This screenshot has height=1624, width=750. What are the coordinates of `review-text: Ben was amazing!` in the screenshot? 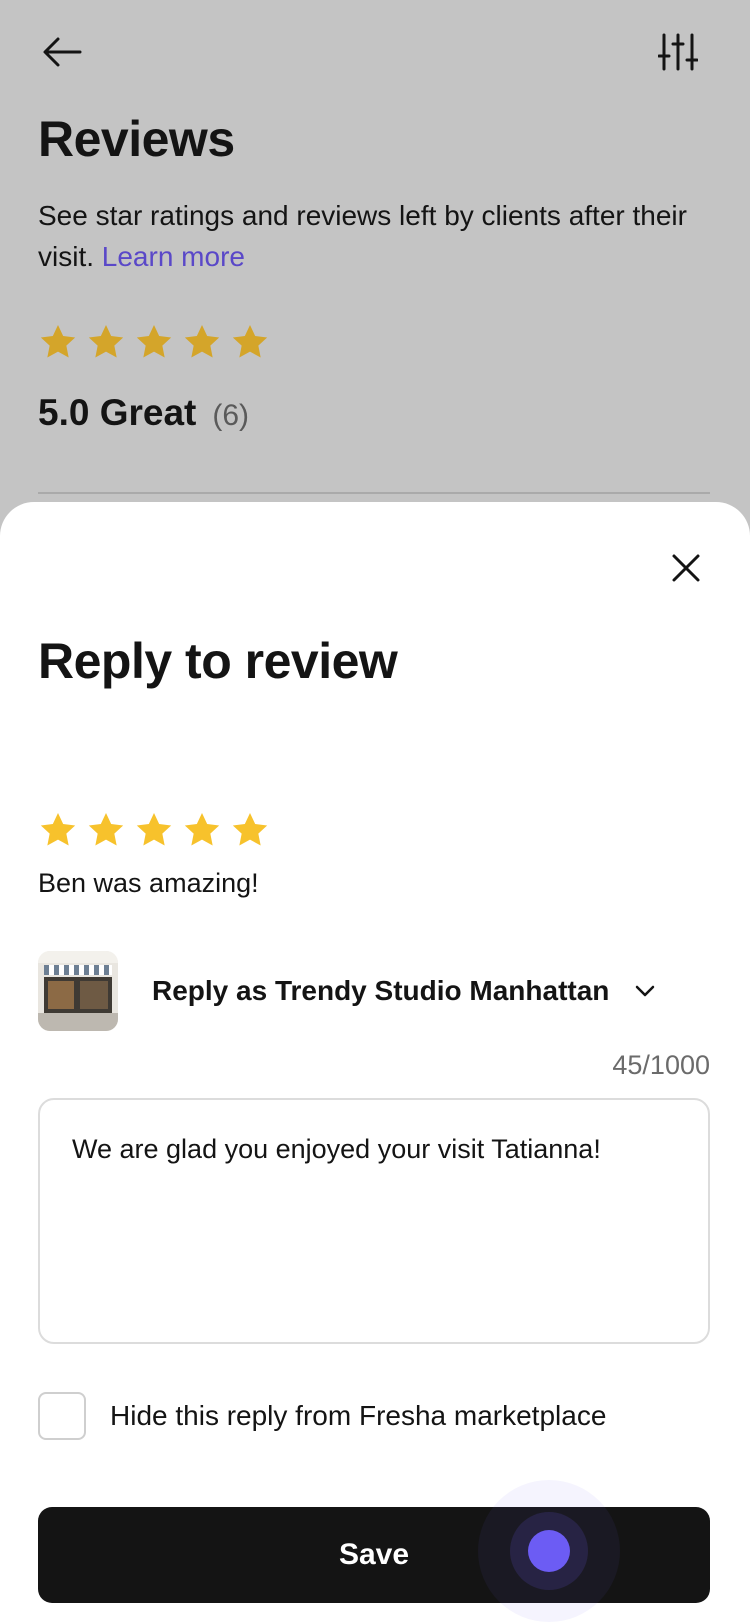 It's located at (148, 883).